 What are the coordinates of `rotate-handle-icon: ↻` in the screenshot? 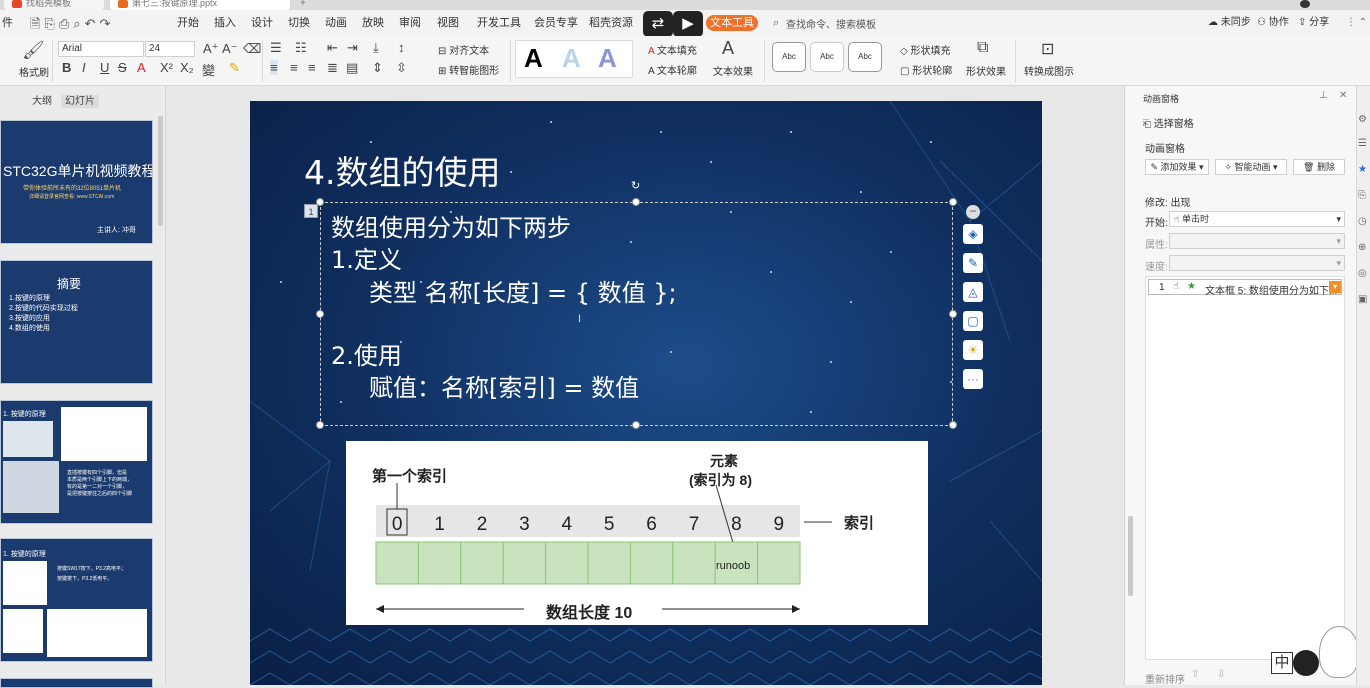 It's located at (635, 185).